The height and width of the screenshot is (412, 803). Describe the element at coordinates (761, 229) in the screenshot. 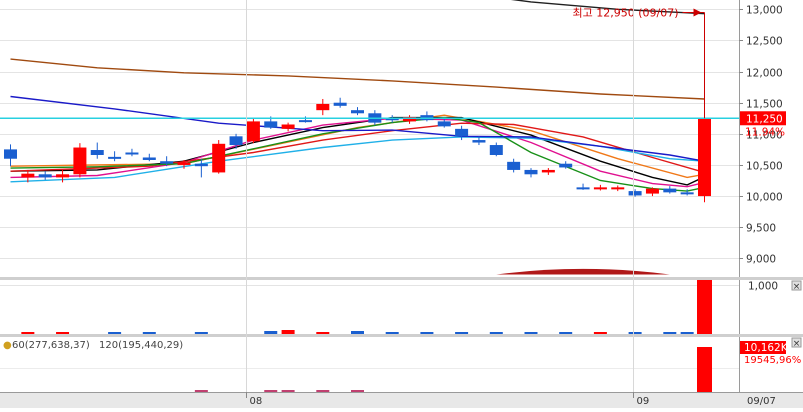

I see `price-tick-label: 9,500` at that location.